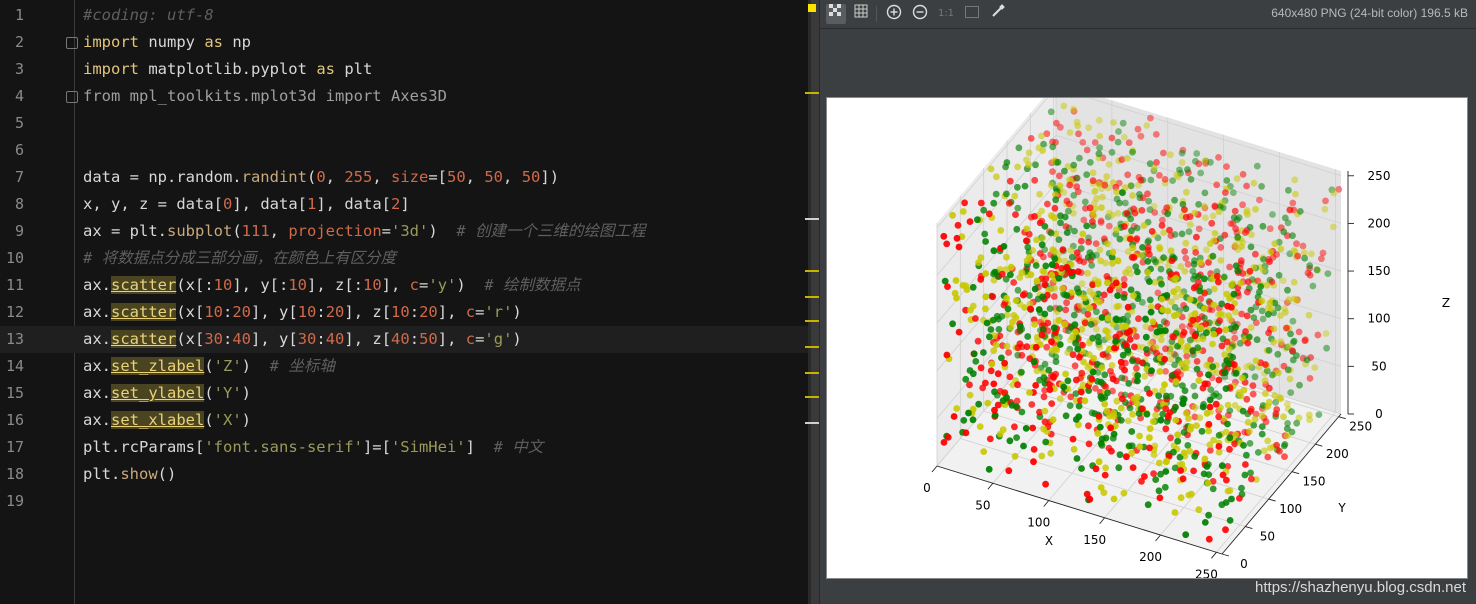 The image size is (1476, 604). What do you see at coordinates (1290, 509) in the screenshot?
I see `y-tick-label: 100` at bounding box center [1290, 509].